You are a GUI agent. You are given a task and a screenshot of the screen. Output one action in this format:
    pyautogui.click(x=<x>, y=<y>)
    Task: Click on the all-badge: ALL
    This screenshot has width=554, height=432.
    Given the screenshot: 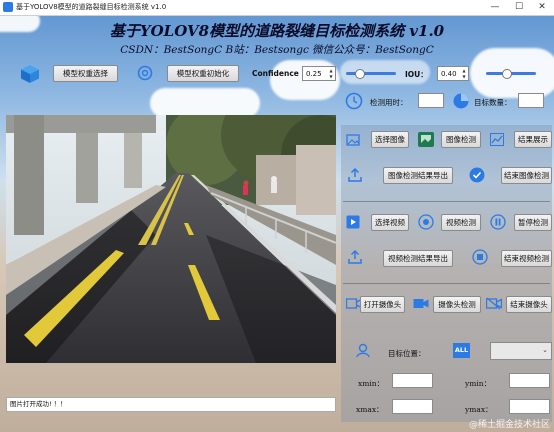 What is the action you would take?
    pyautogui.click(x=461, y=350)
    